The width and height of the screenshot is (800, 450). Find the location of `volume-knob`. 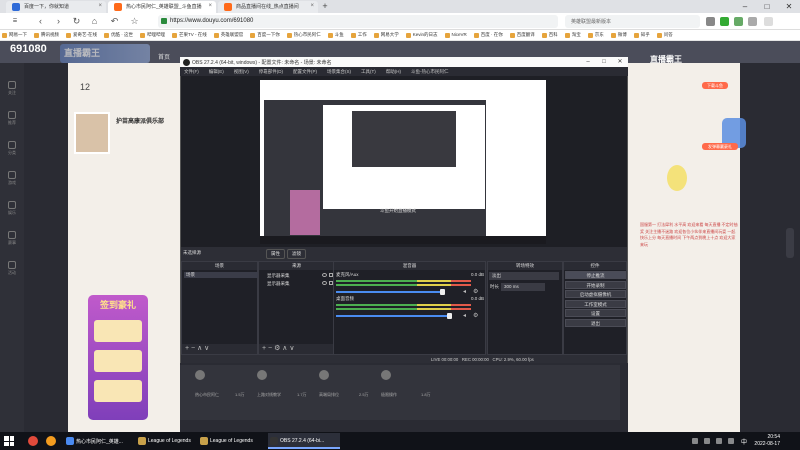

volume-knob is located at coordinates (449, 316).